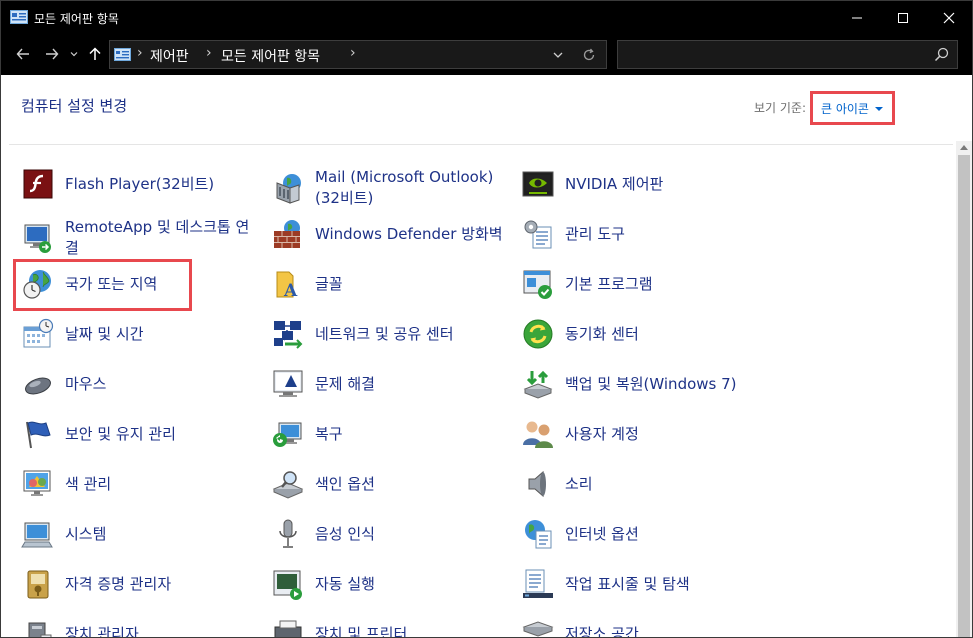 This screenshot has width=973, height=638. What do you see at coordinates (486, 18) in the screenshot?
I see `title-bar: 모든 제어판 항목` at bounding box center [486, 18].